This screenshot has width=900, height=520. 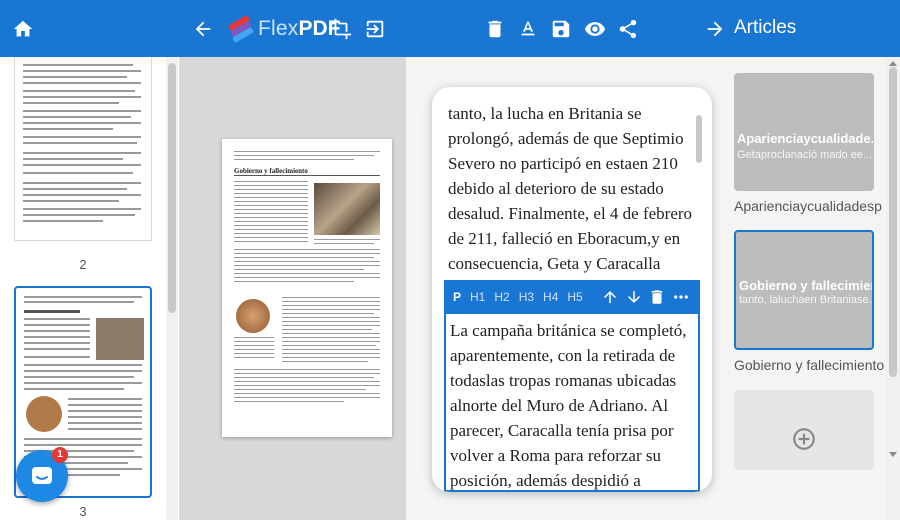 What do you see at coordinates (83, 264) in the screenshot?
I see `thumbnail-page-number: 2` at bounding box center [83, 264].